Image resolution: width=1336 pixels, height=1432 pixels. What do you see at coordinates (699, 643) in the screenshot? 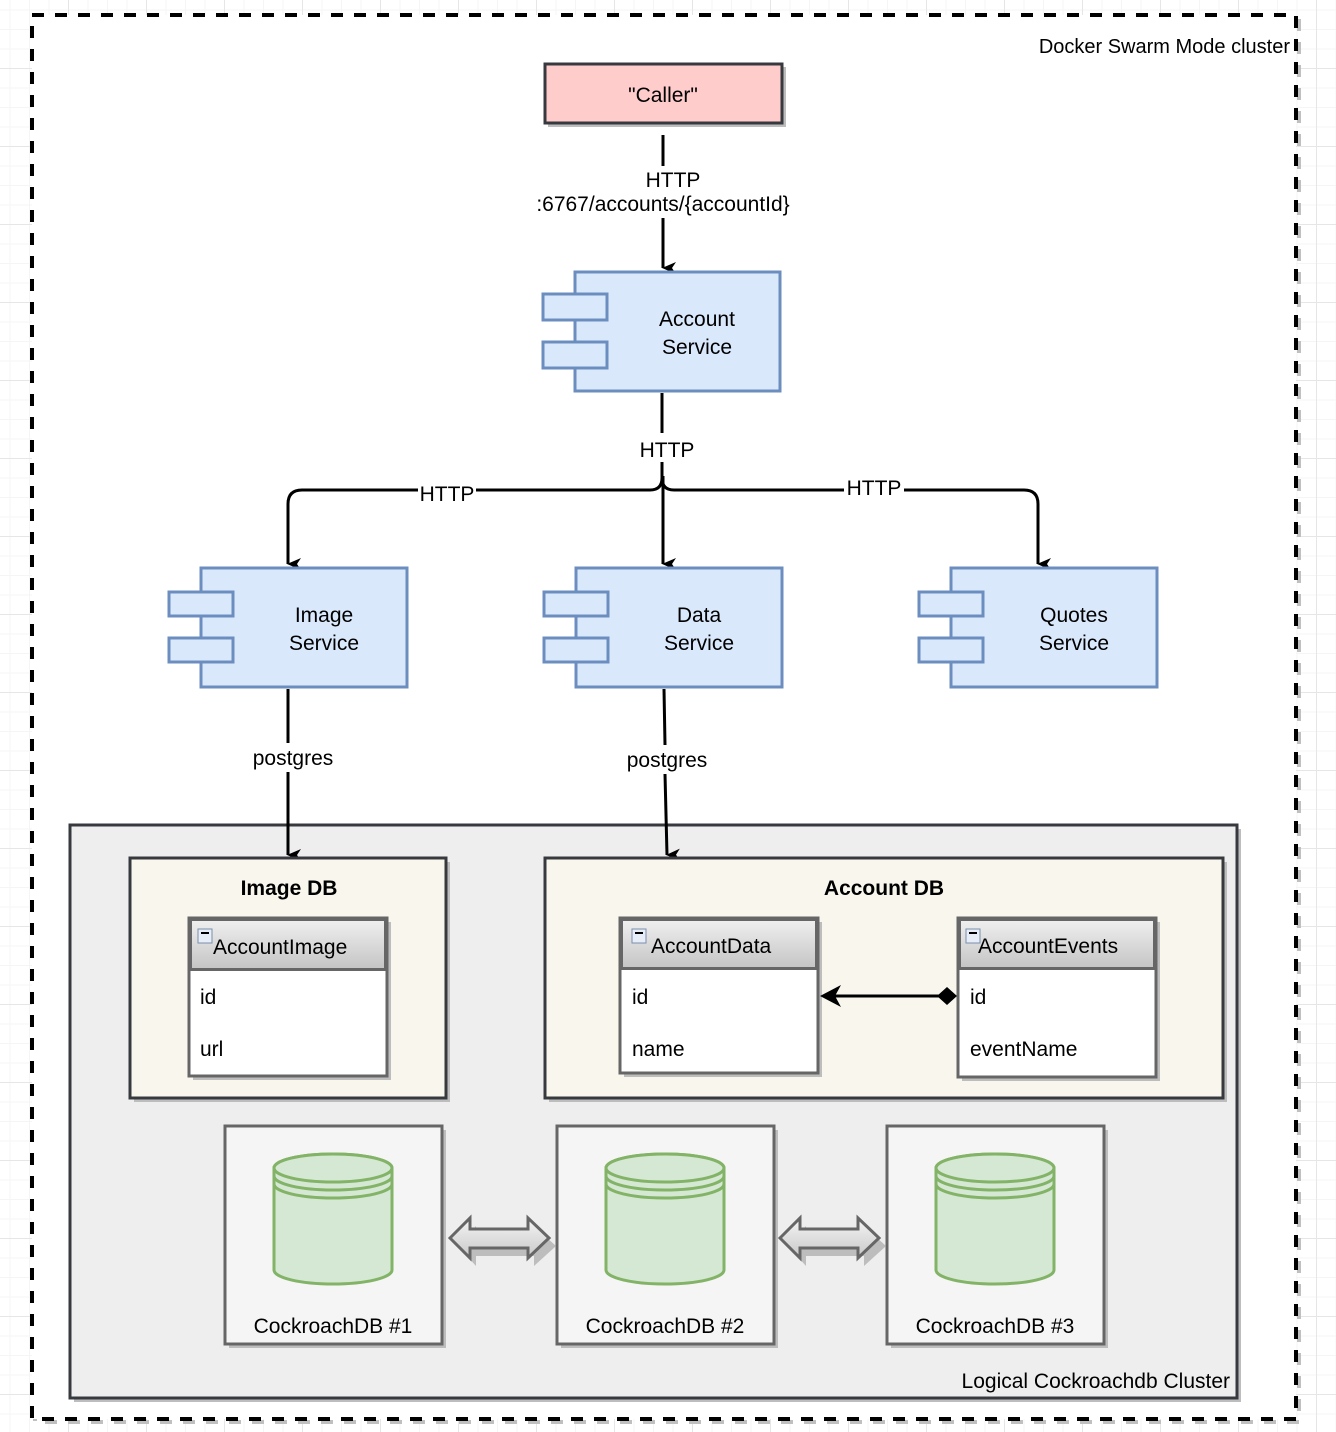
I see `data-service-label-2: Service` at bounding box center [699, 643].